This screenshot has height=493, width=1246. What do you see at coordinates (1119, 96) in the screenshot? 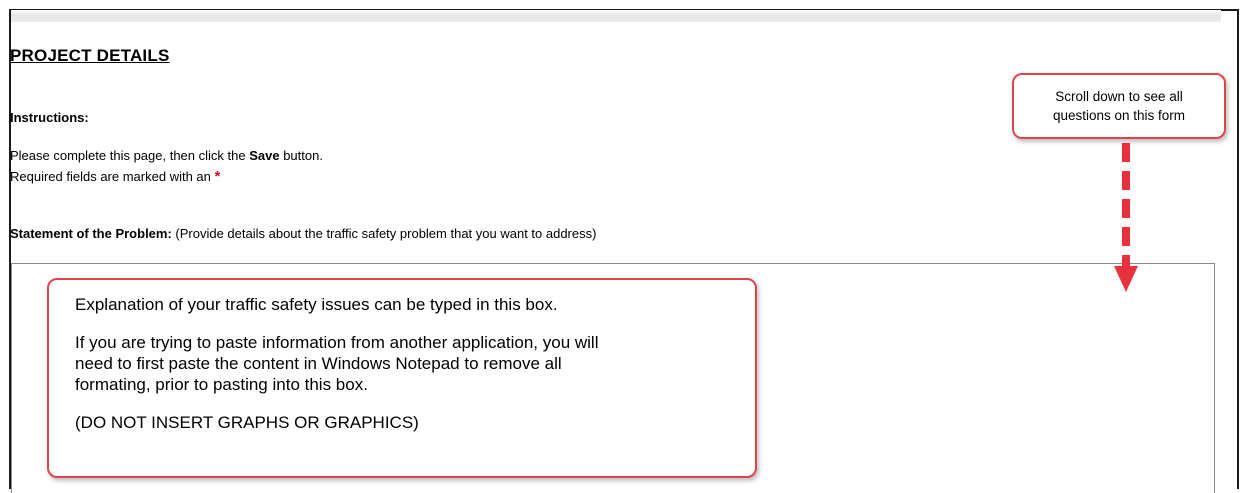
I see `scroll-hint-line1: Scroll down to see all` at bounding box center [1119, 96].